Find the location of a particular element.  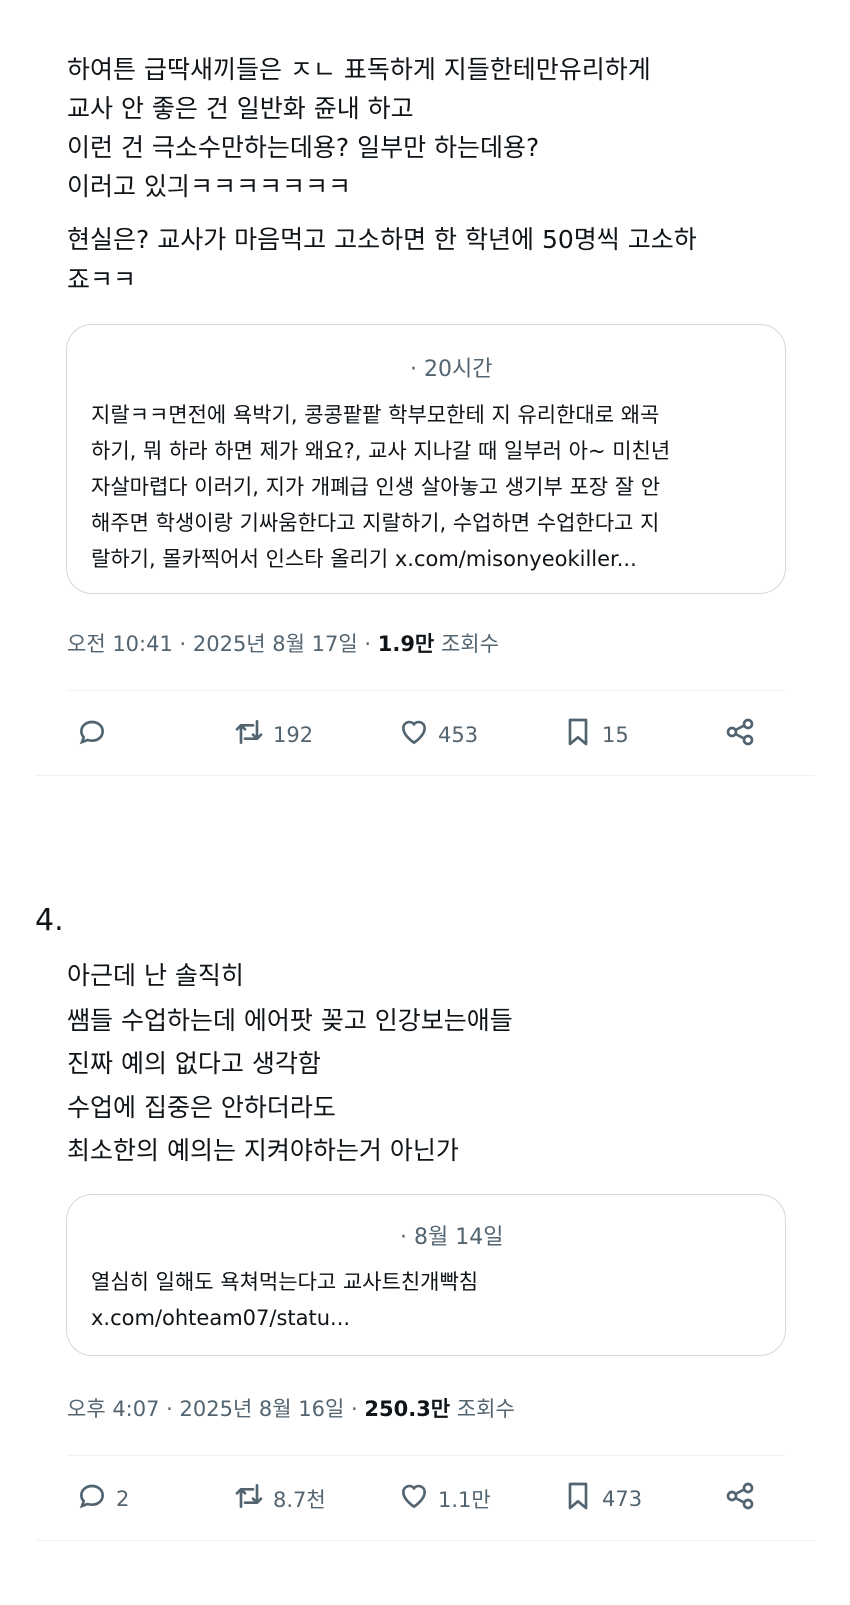

reply-count: 2 is located at coordinates (123, 1498).